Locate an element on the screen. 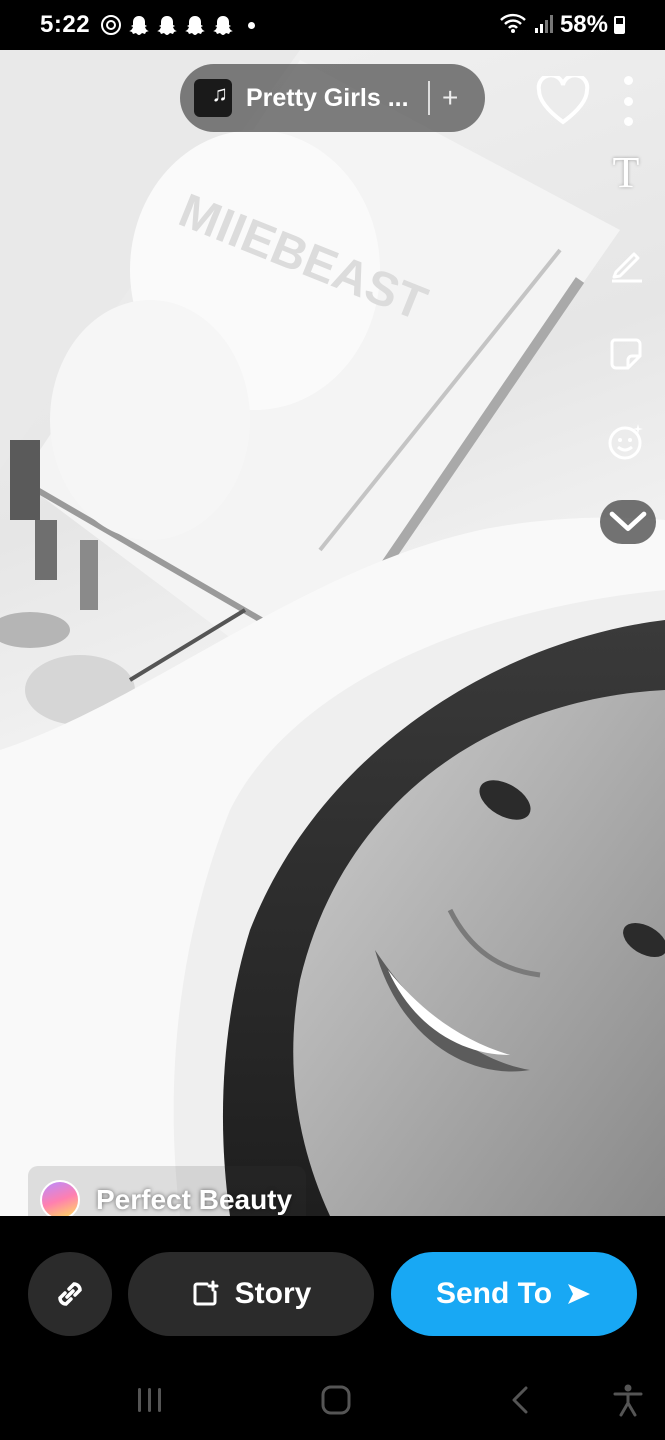  lens-icon is located at coordinates (60, 1198).